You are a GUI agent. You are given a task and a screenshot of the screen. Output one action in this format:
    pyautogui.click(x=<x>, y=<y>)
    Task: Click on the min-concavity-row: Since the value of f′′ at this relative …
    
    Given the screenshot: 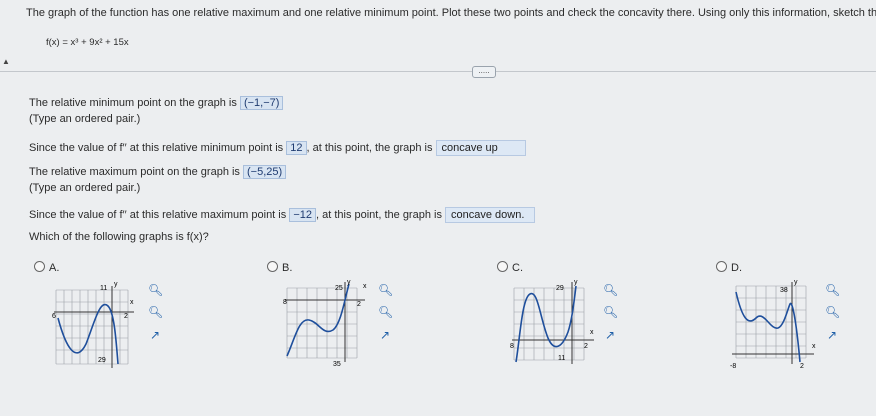 What is the action you would take?
    pyautogui.click(x=277, y=148)
    